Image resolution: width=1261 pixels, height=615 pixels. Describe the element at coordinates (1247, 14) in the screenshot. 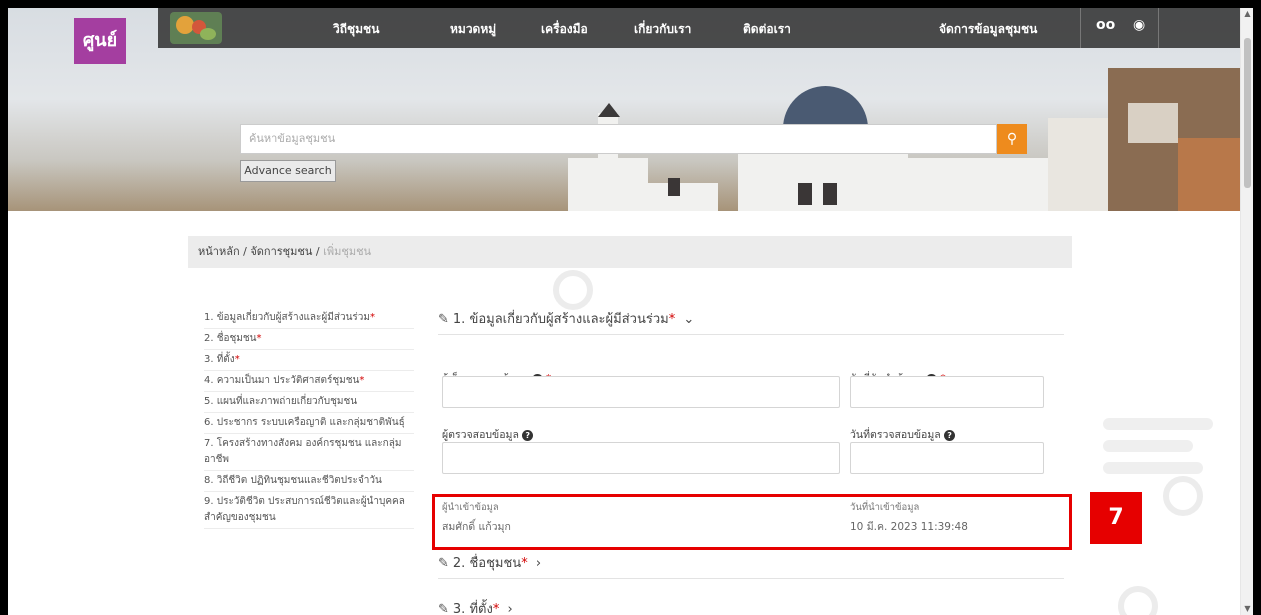

I see `scroll-up-icon: ▲` at that location.